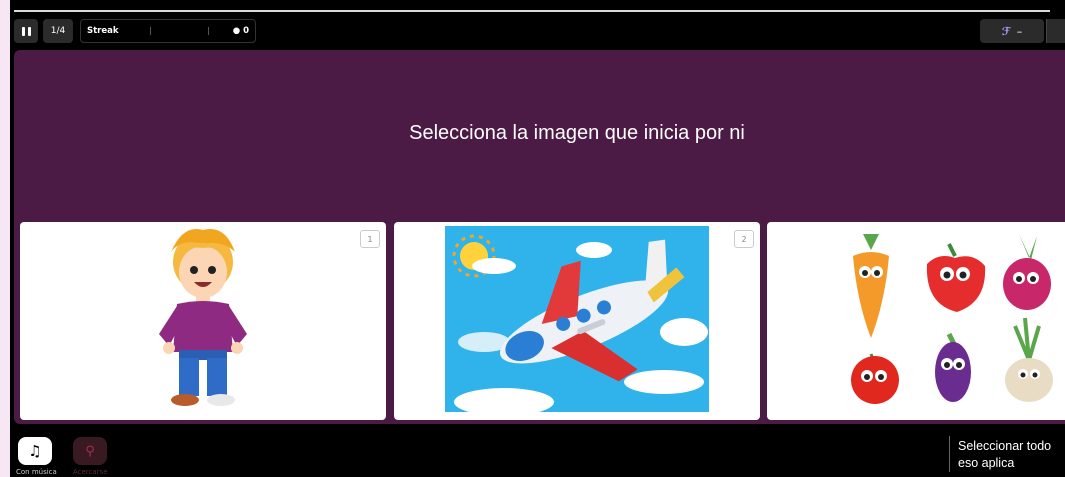 Image resolution: width=1065 pixels, height=477 pixels. Describe the element at coordinates (577, 133) in the screenshot. I see `question-text: Selecciona la imagen que inicia por ni` at that location.